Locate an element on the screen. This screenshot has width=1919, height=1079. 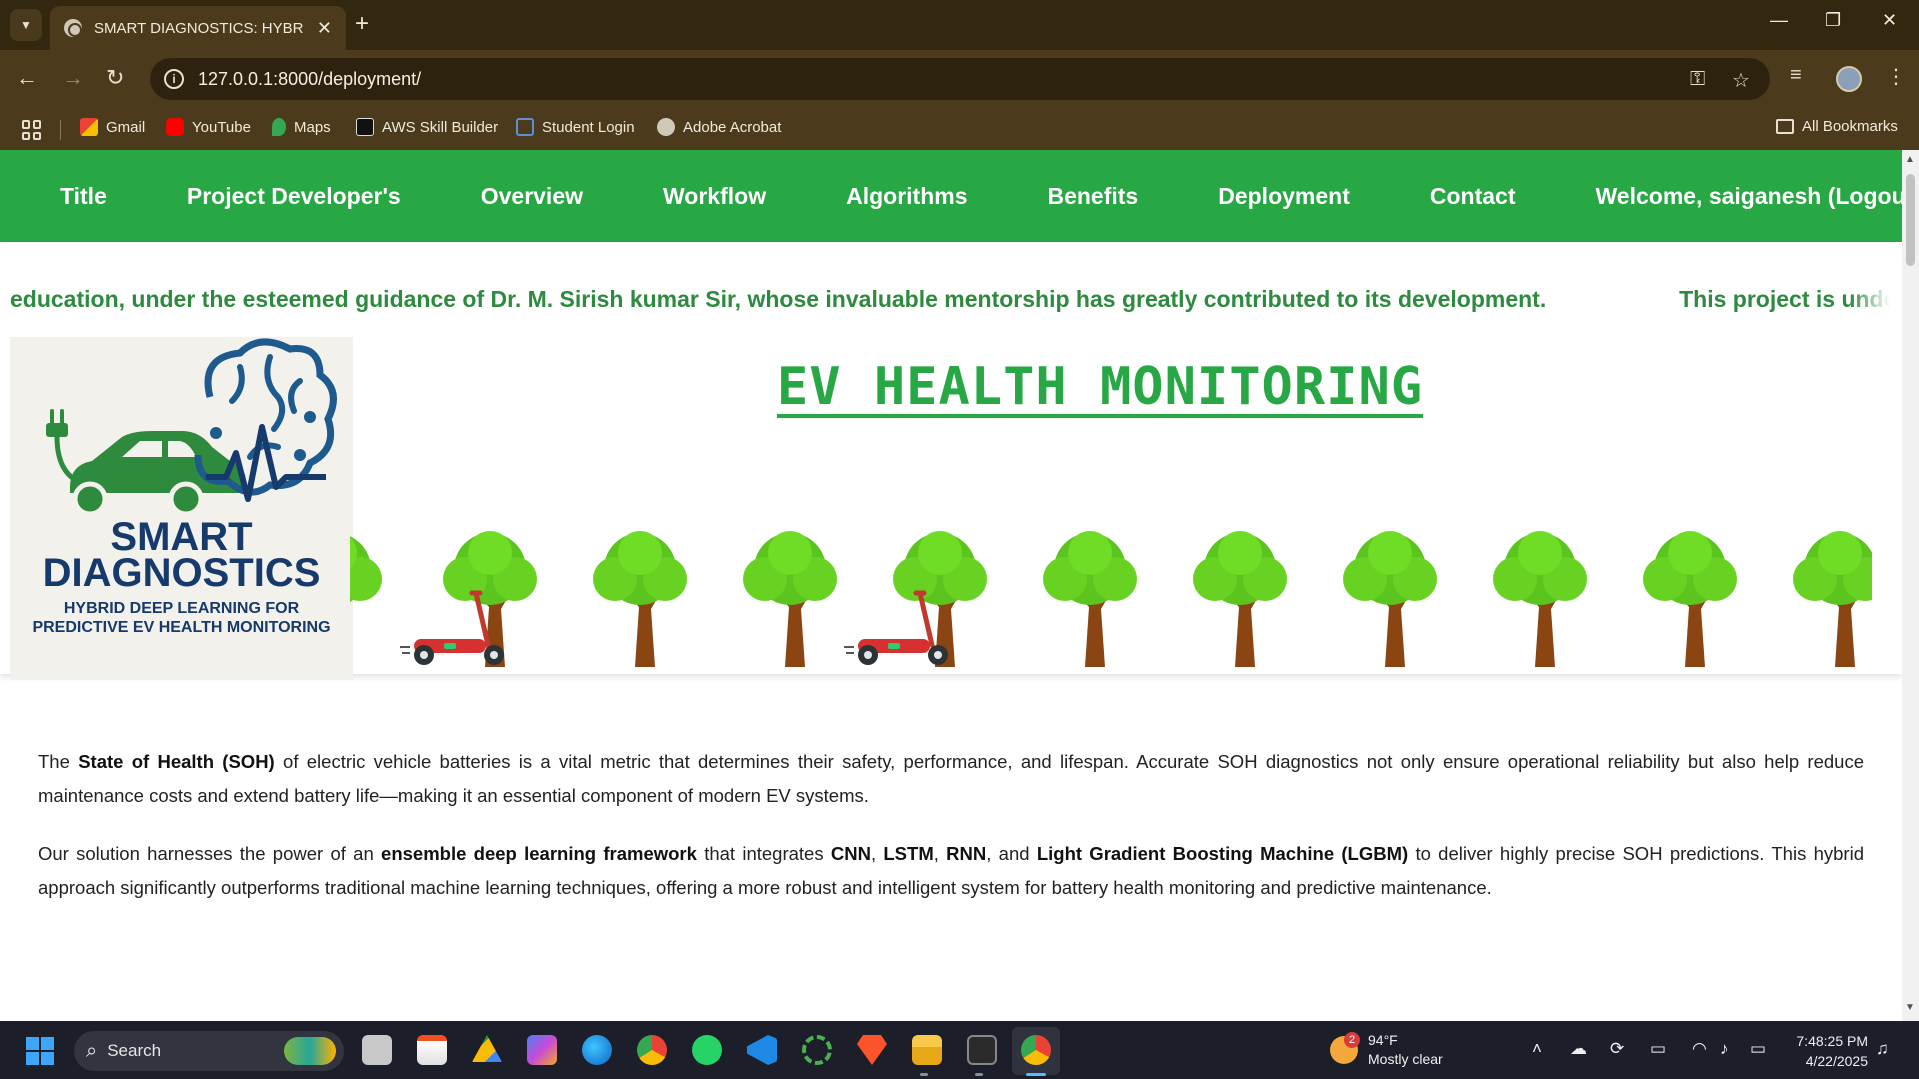
taskbar-search: ⌕ Search is located at coordinates (209, 1051).